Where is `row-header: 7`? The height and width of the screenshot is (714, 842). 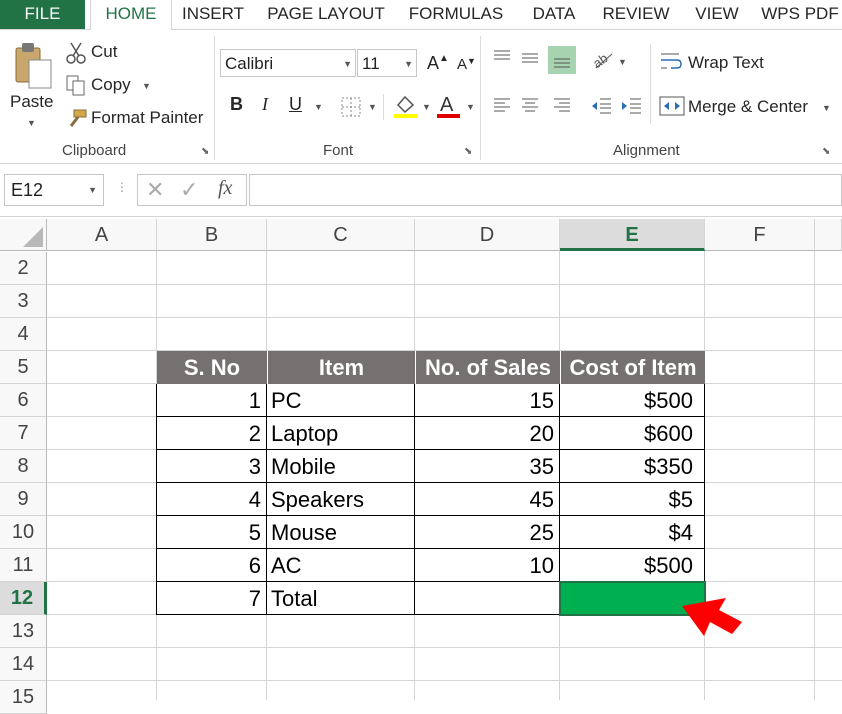 row-header: 7 is located at coordinates (23, 433).